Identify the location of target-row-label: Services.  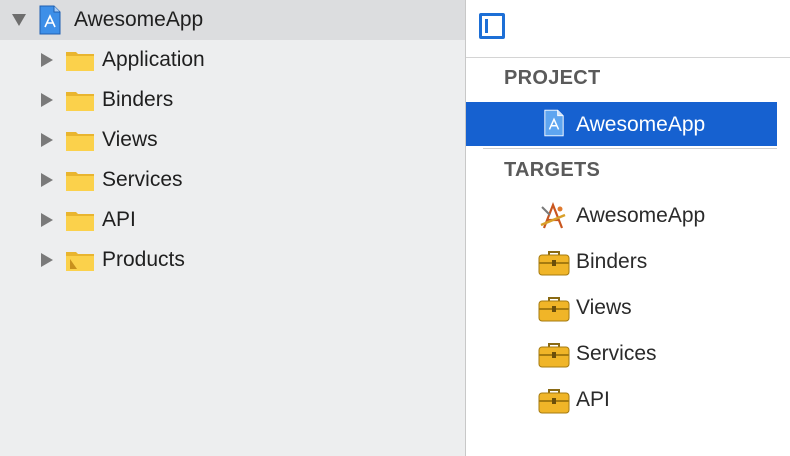
(616, 353).